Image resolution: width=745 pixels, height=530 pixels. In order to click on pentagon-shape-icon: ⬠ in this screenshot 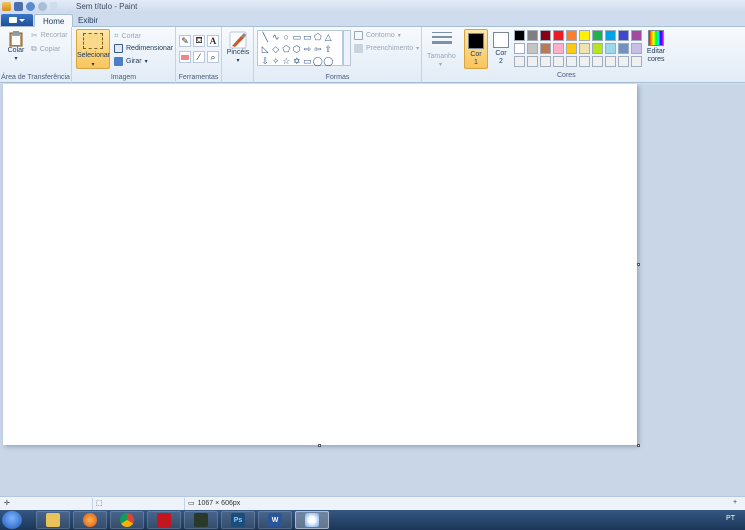, I will do `click(286, 49)`.